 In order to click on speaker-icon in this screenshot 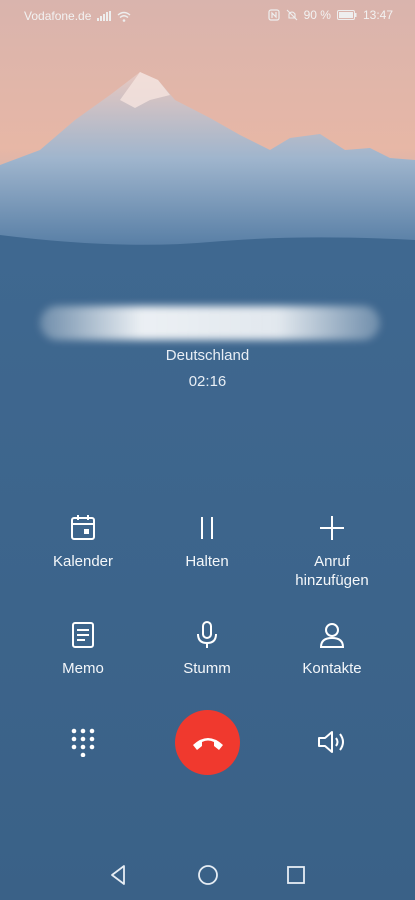, I will do `click(331, 742)`.